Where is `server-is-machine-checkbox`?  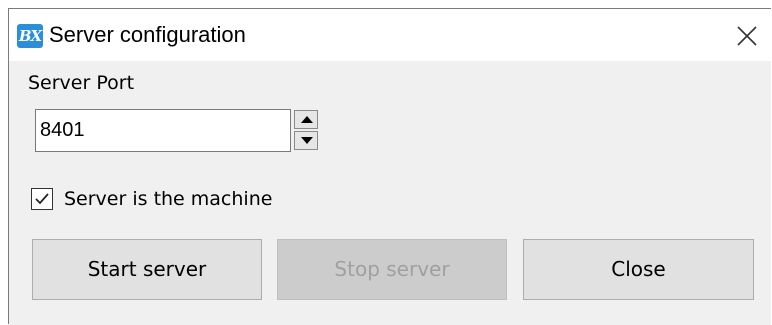
server-is-machine-checkbox is located at coordinates (42, 199).